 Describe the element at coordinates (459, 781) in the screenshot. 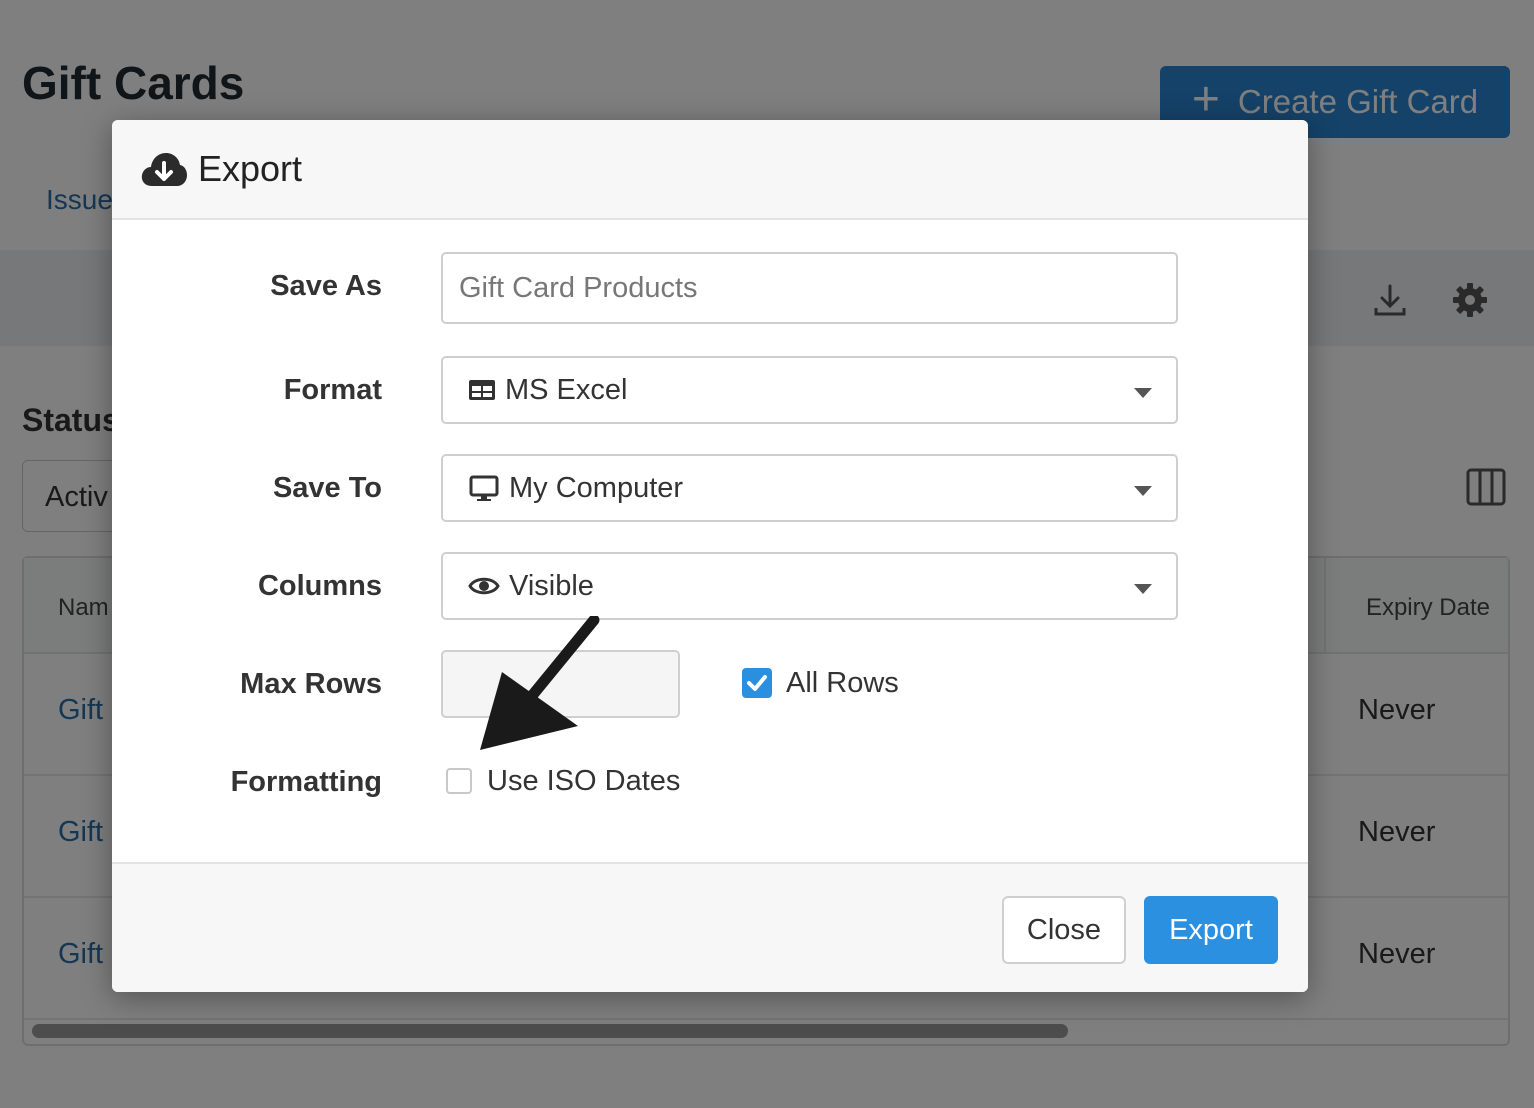

I see `iso-dates-checkbox` at that location.